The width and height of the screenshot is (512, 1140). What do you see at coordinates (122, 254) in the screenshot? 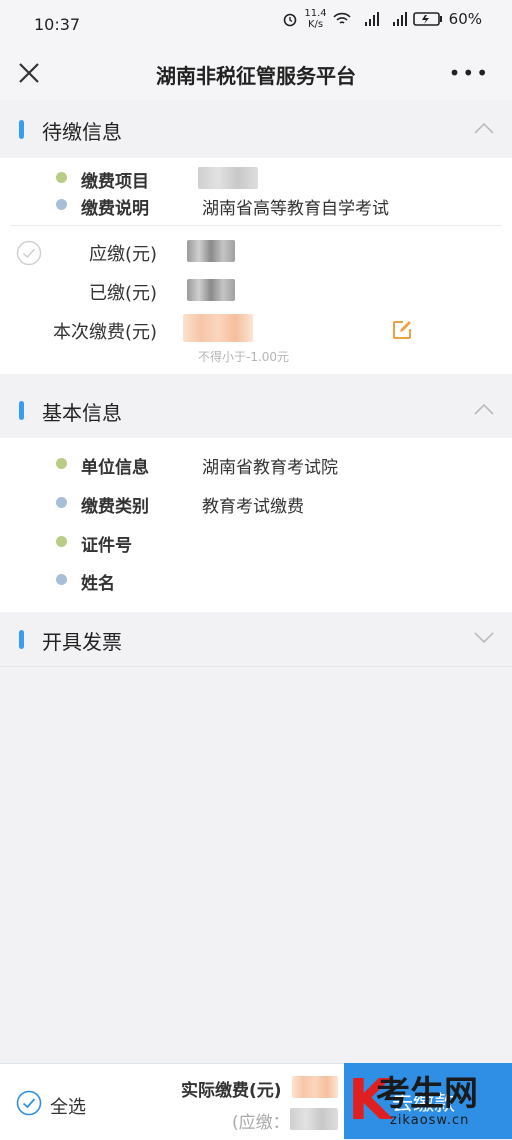
I see `due-amount-label: 应缴(元)` at bounding box center [122, 254].